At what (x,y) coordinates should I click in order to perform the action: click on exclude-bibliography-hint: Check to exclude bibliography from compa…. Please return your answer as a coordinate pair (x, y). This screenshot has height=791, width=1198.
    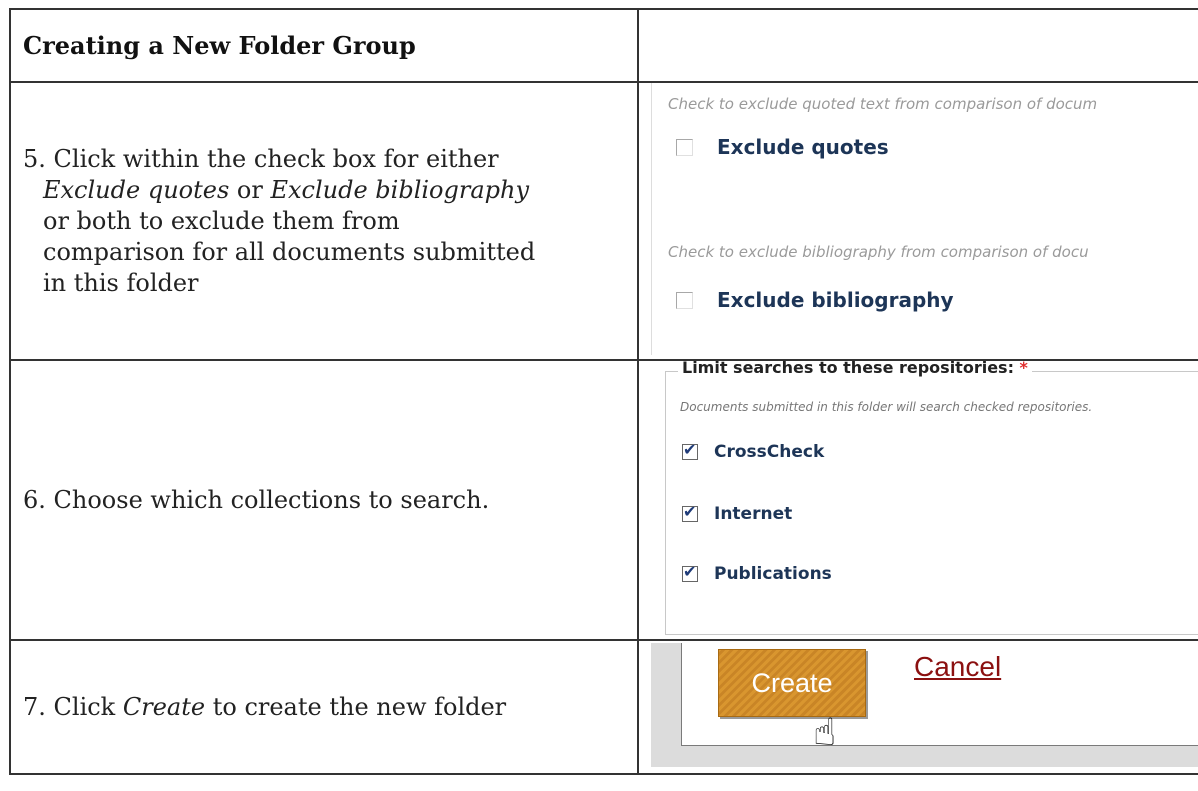
    Looking at the image, I should click on (878, 252).